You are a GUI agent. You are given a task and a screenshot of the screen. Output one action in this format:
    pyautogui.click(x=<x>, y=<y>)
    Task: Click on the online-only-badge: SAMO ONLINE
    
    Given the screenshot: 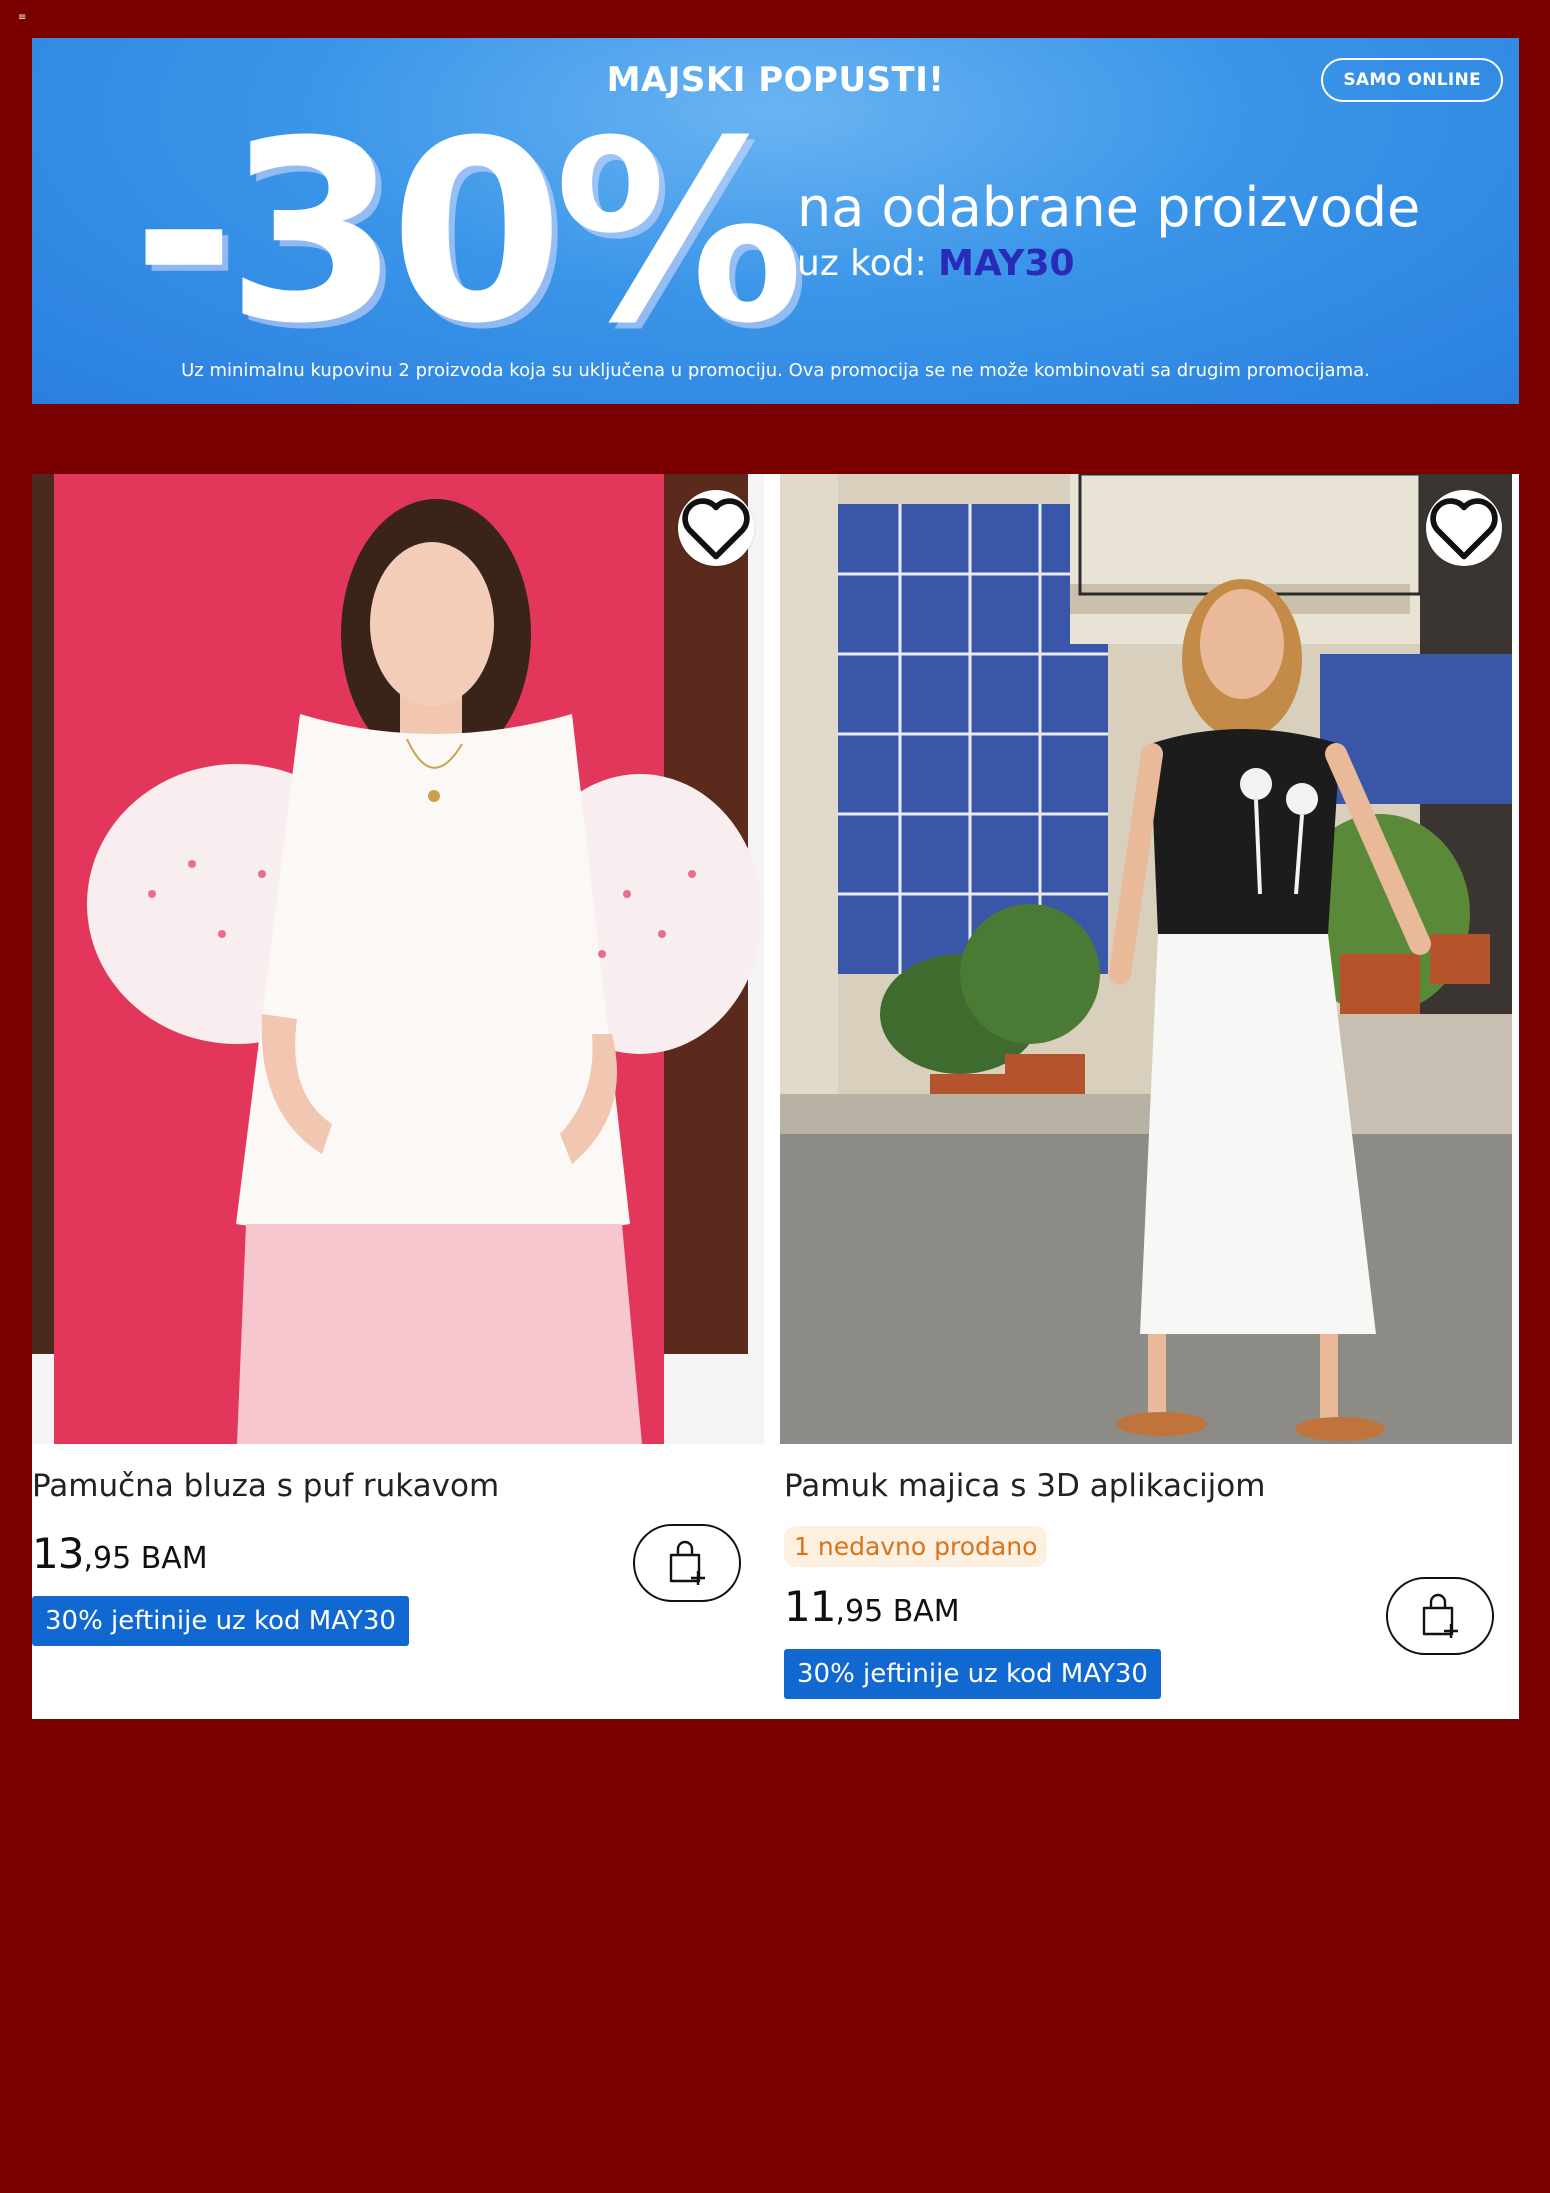 What is the action you would take?
    pyautogui.click(x=1412, y=80)
    